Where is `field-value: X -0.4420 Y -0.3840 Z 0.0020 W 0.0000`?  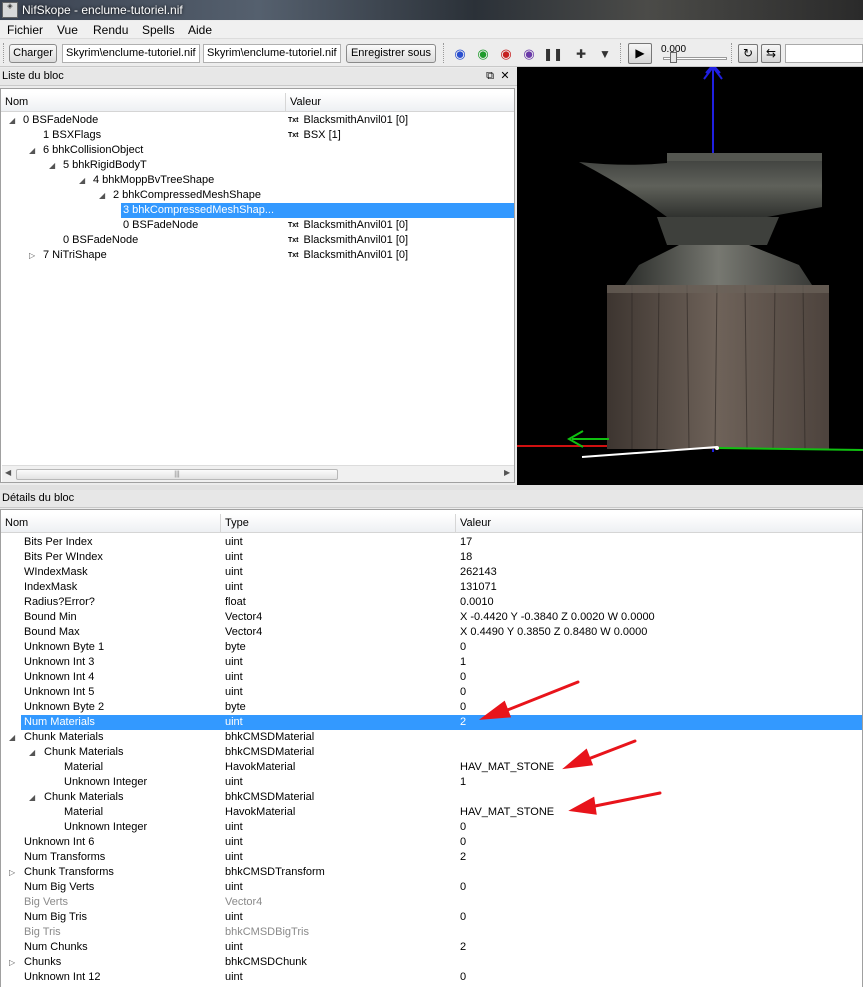
field-value: X -0.4420 Y -0.3840 Z 0.0020 W 0.0000 is located at coordinates (557, 617).